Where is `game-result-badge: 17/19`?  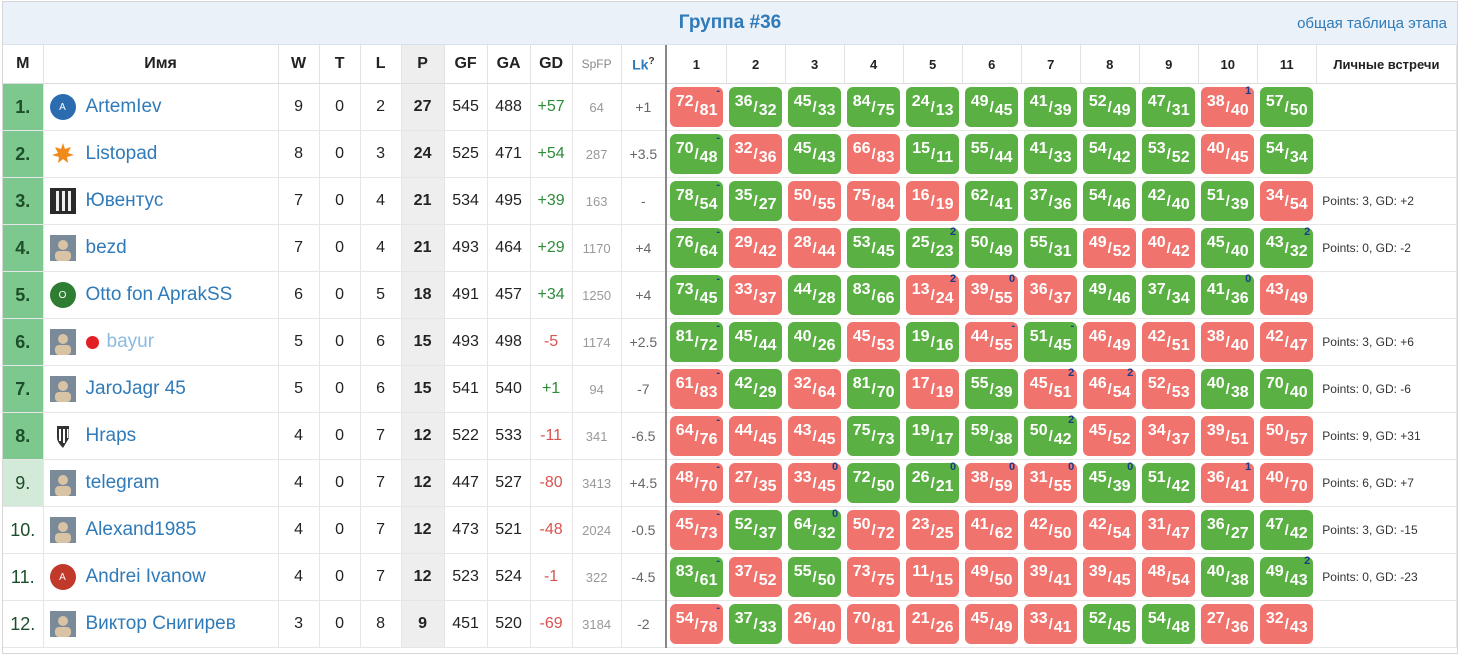 game-result-badge: 17/19 is located at coordinates (933, 389).